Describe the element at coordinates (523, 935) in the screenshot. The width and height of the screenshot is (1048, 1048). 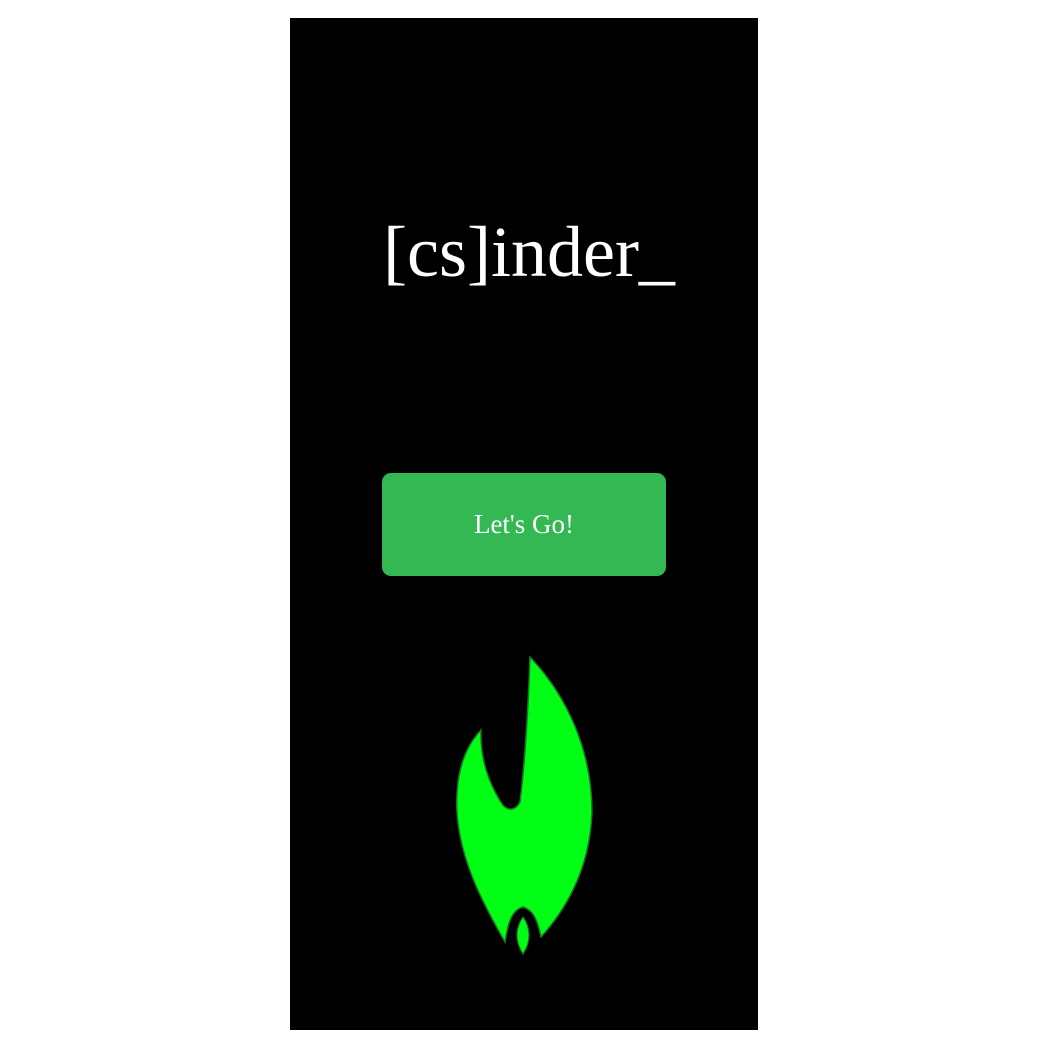
I see `flame-inner-icon` at that location.